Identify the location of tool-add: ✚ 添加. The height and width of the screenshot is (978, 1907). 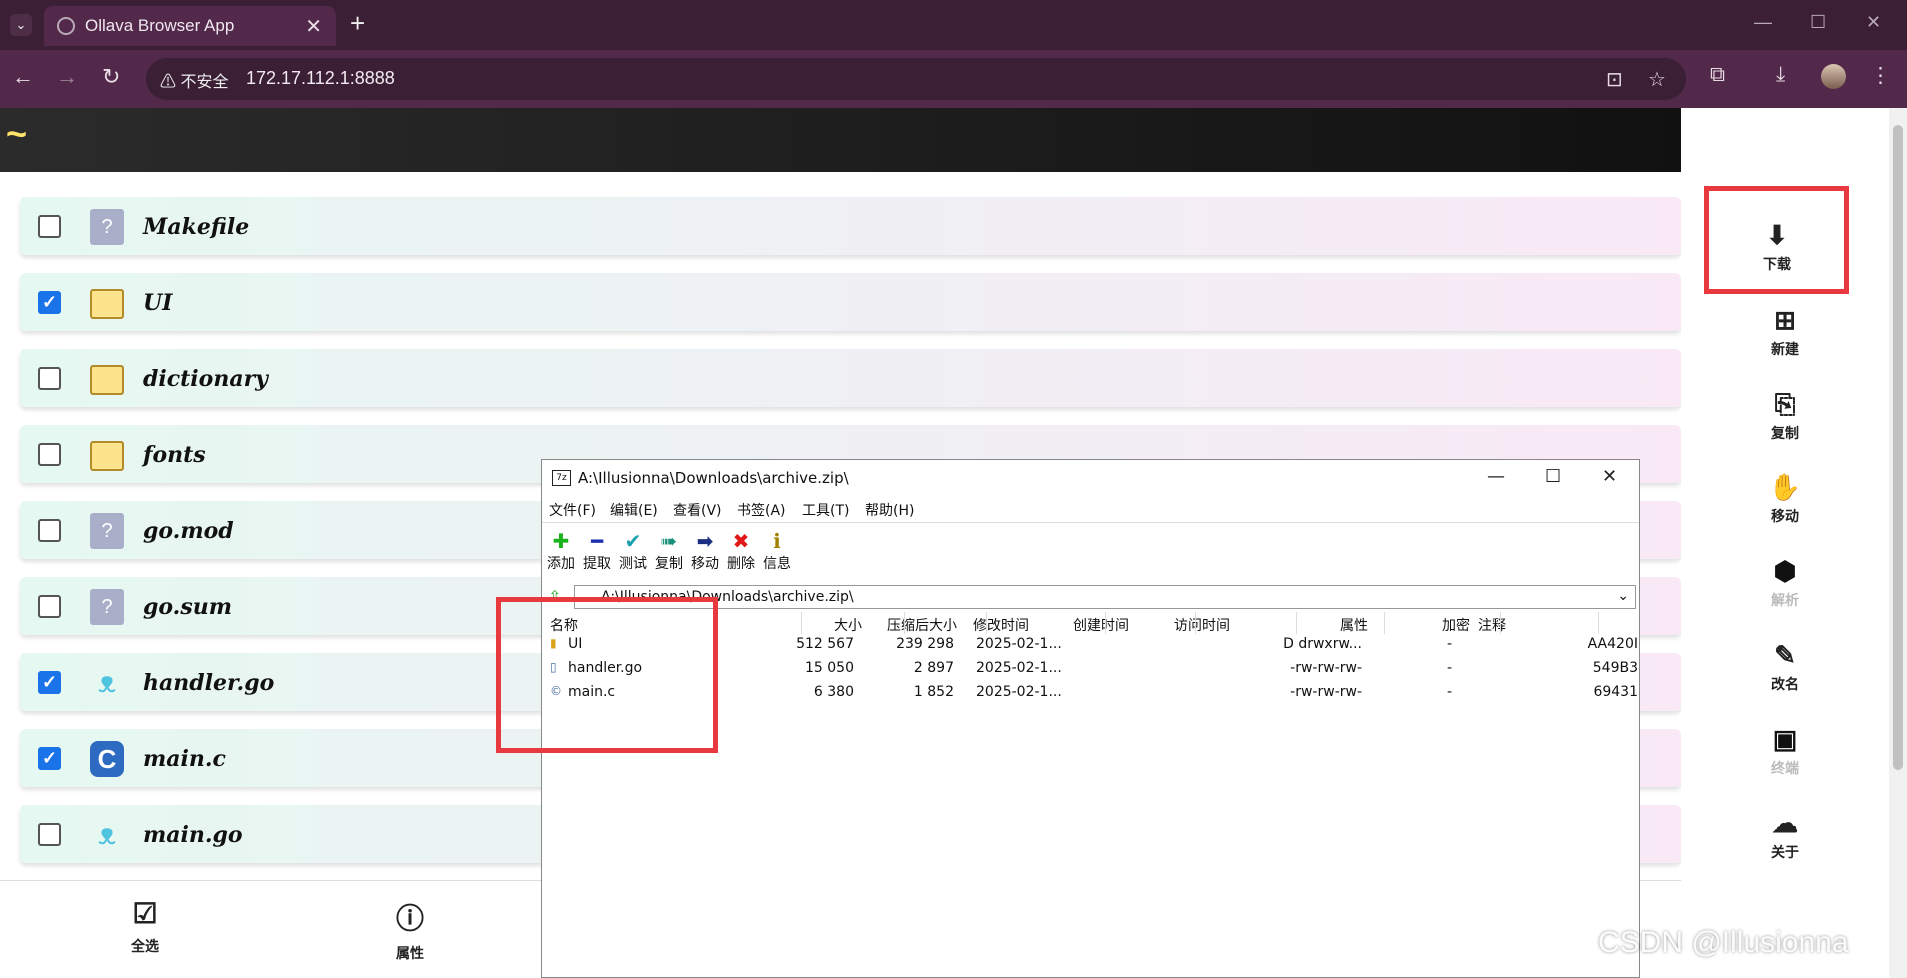
(561, 551).